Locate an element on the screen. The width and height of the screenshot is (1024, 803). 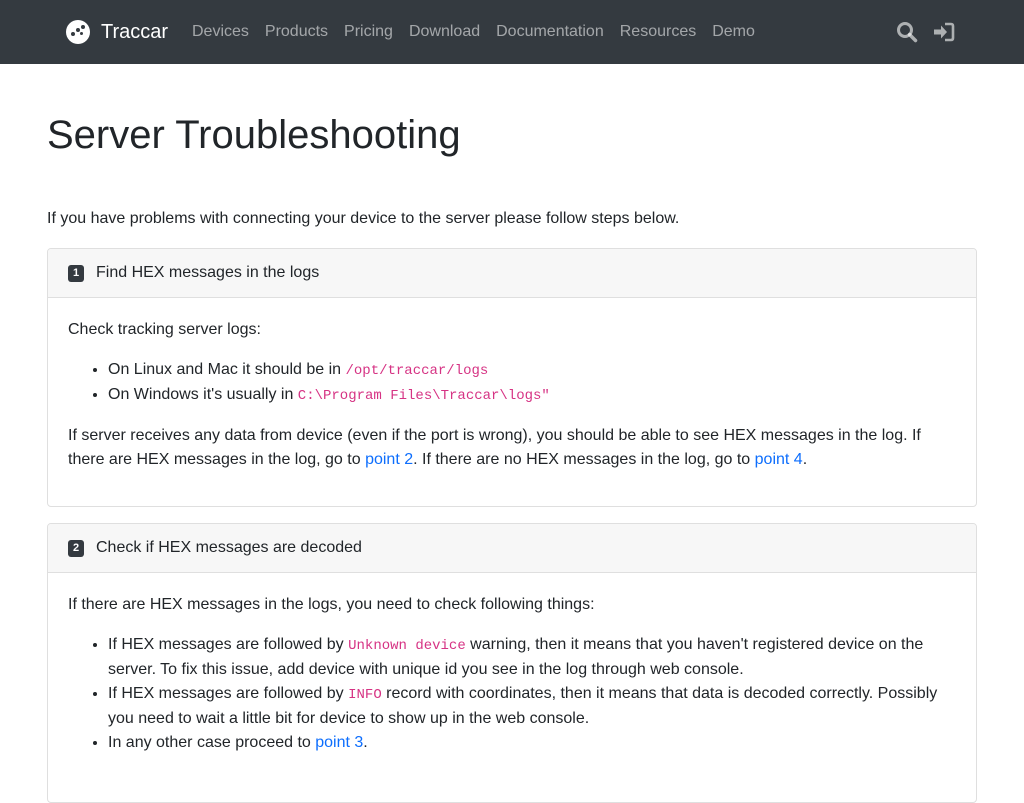
step-card-header: 2 Check if HEX messages are decoded is located at coordinates (512, 548).